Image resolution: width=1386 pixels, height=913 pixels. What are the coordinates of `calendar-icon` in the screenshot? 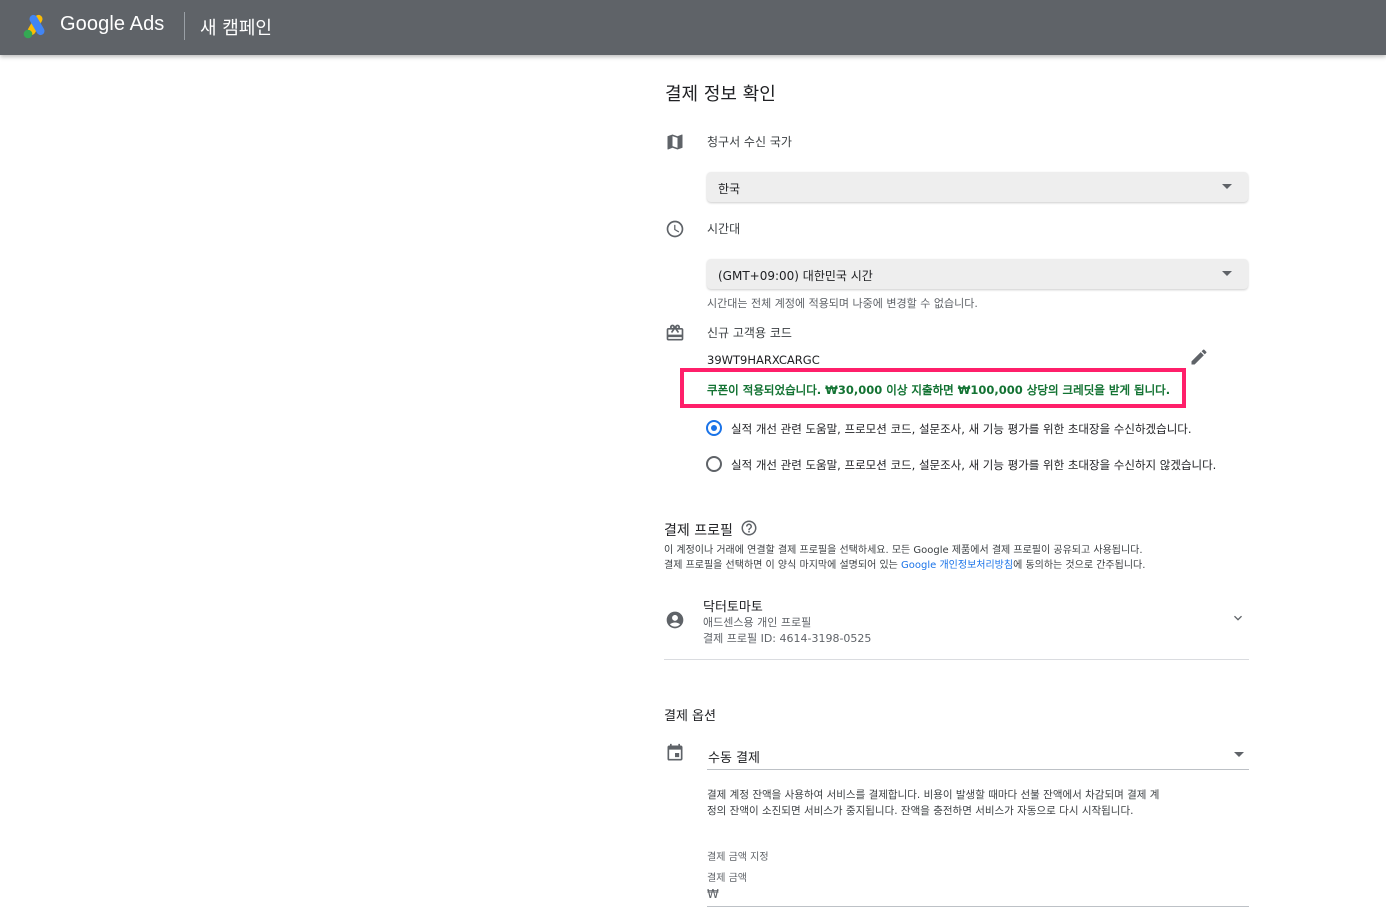 It's located at (675, 752).